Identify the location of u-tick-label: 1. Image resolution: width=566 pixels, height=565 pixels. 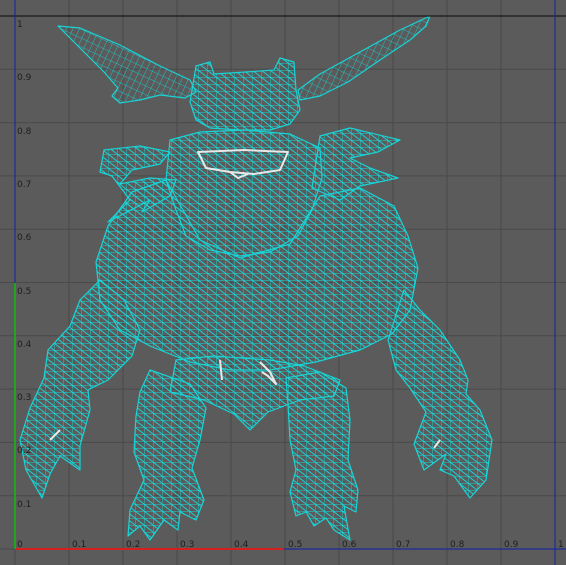
(561, 545).